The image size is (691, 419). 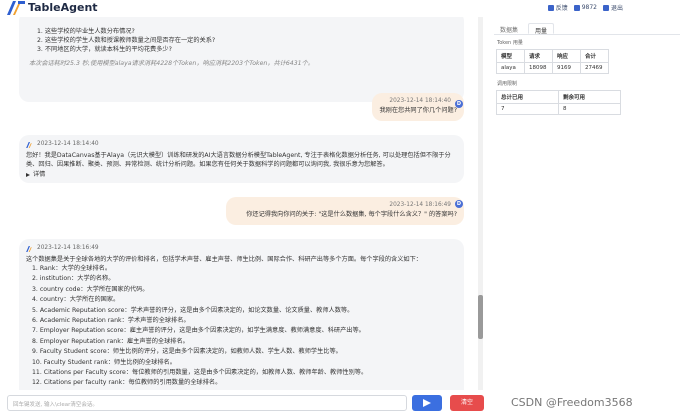 What do you see at coordinates (605, 7) in the screenshot?
I see `logout-icon` at bounding box center [605, 7].